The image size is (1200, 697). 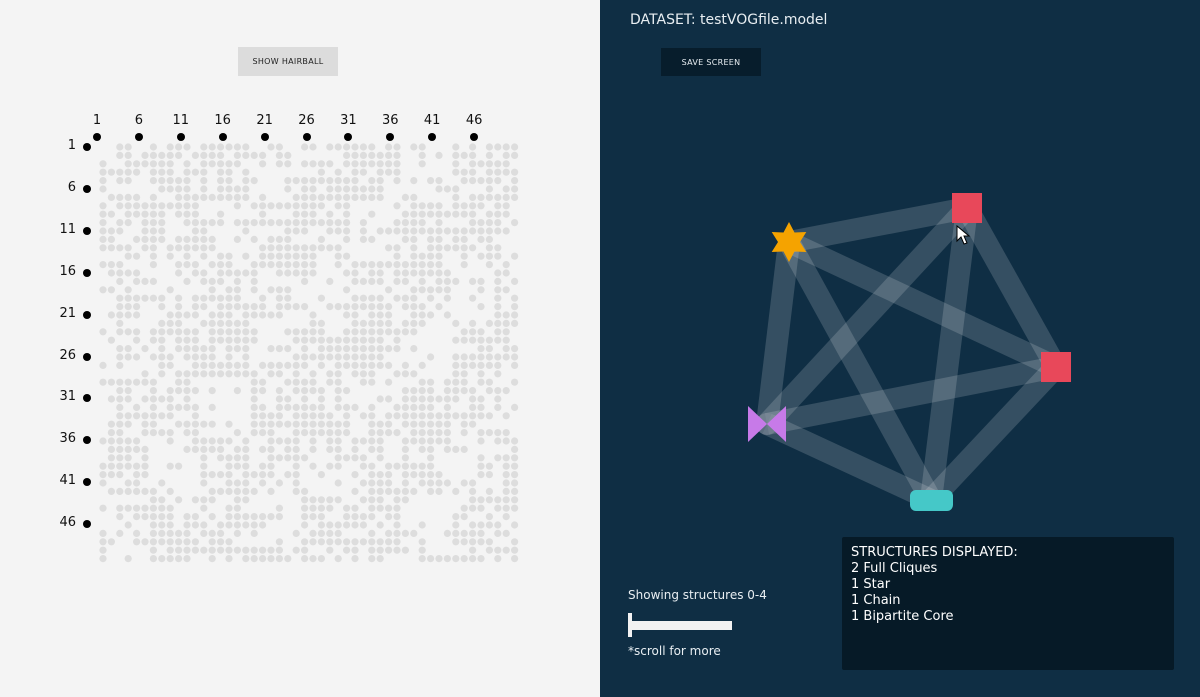 I want to click on row-label: 41, so click(x=67, y=481).